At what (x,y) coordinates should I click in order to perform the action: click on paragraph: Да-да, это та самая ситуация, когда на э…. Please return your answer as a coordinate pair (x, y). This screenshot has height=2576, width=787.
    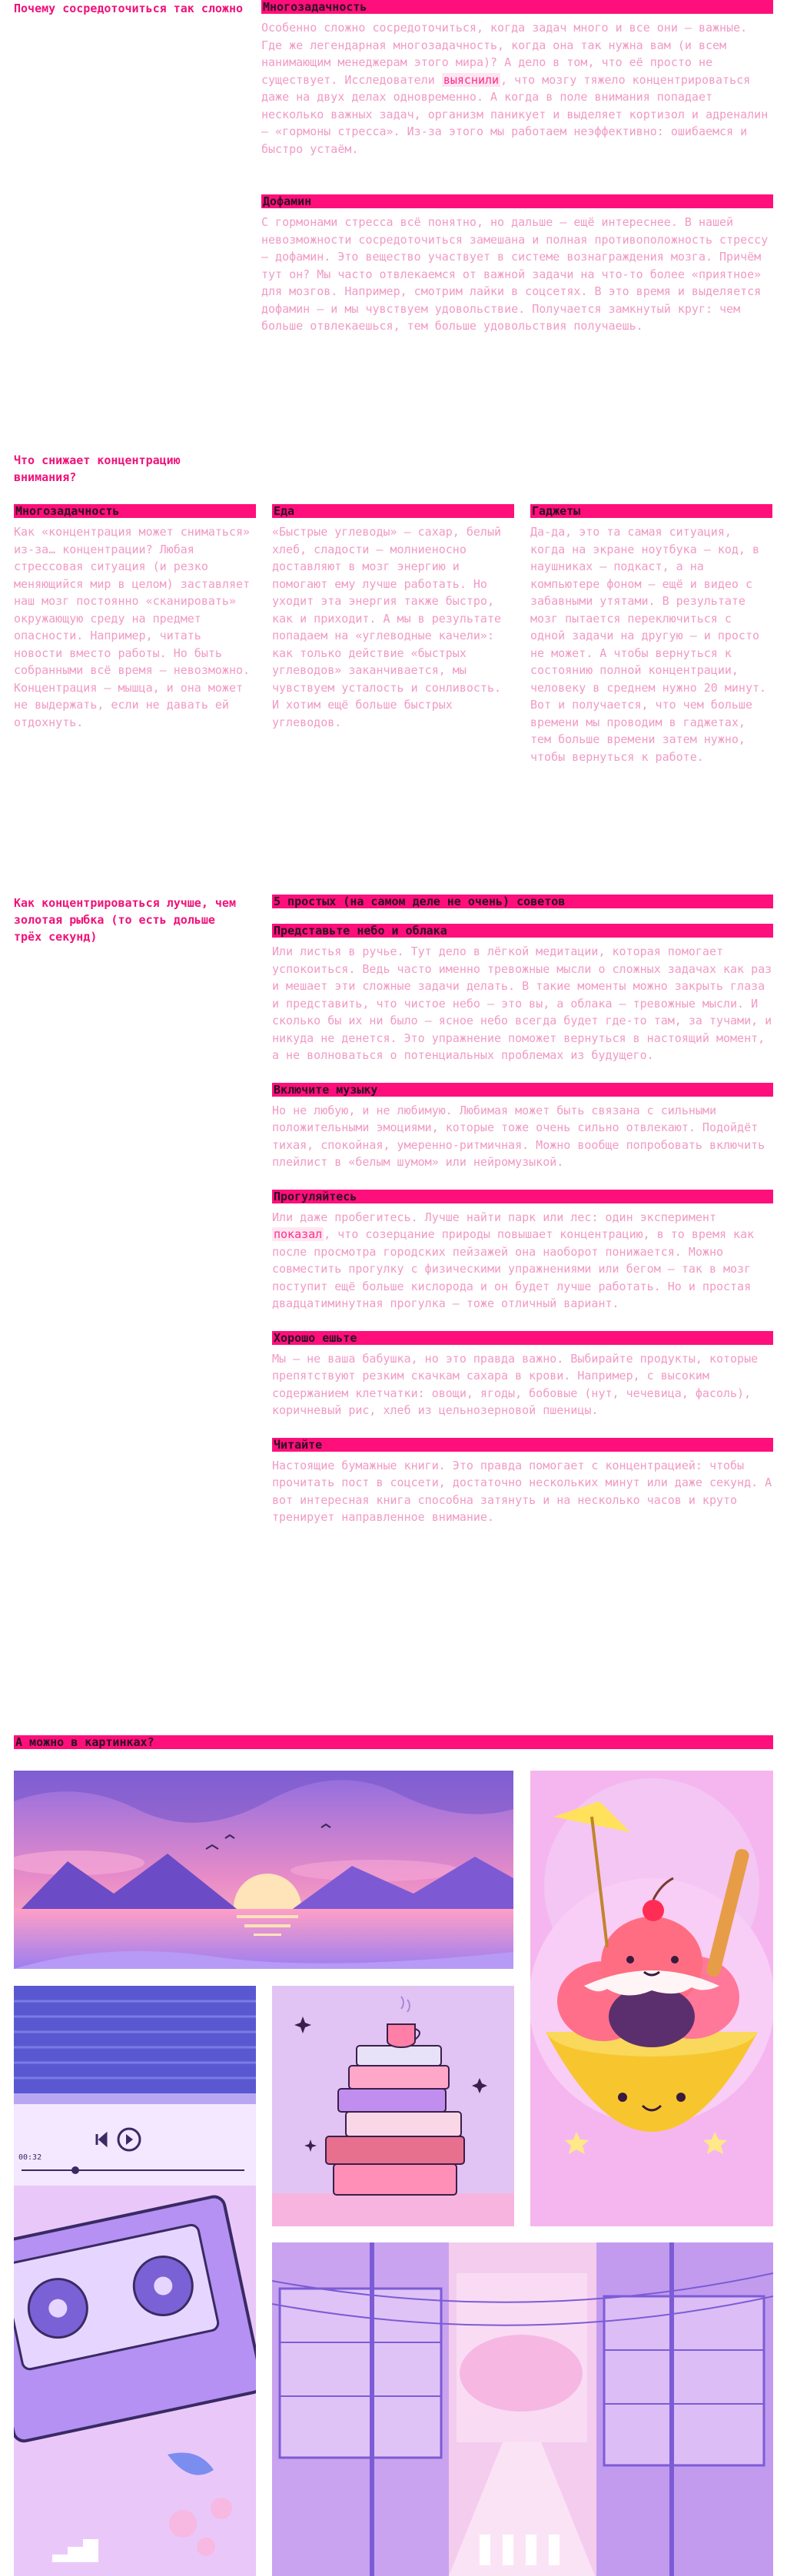
    Looking at the image, I should click on (649, 644).